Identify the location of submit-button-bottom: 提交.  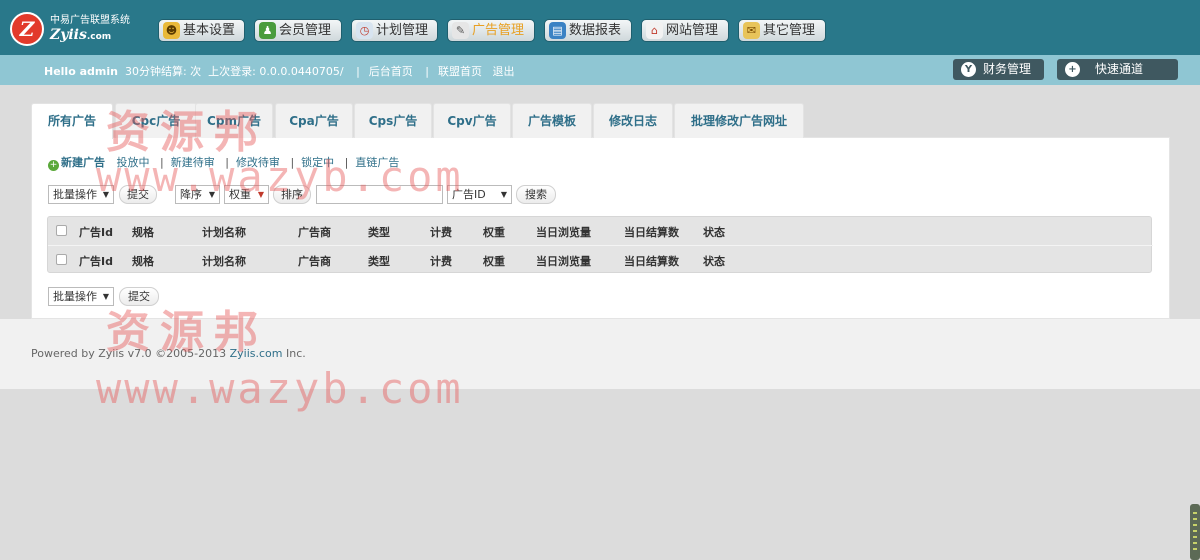
(139, 296).